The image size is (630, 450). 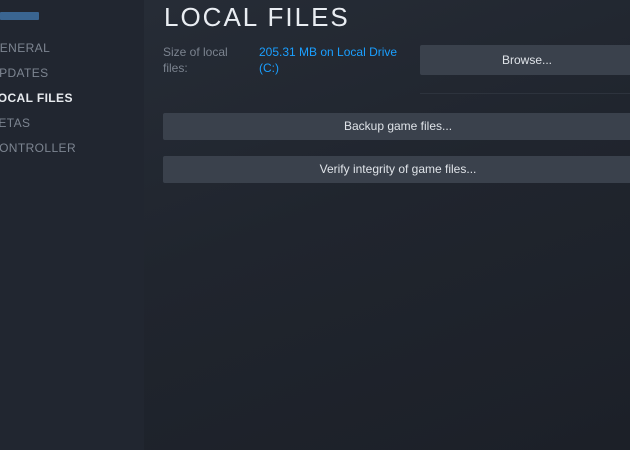 I want to click on local-files-size-link: 205.31 MB on Local Drive (C:), so click(x=334, y=60).